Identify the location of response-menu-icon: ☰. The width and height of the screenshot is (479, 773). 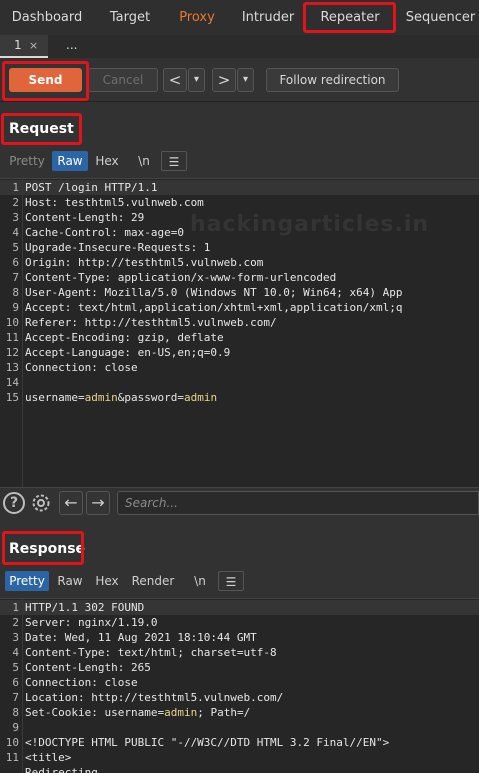
(231, 581).